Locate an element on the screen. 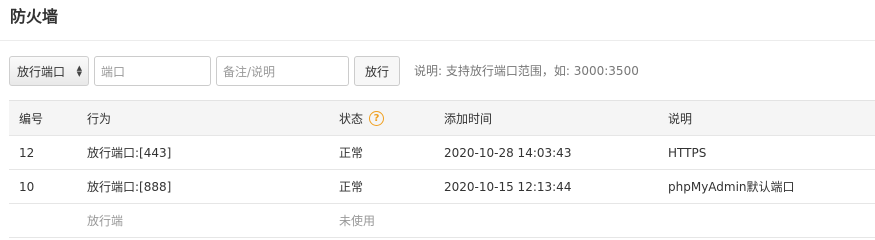 This screenshot has height=240, width=875. header-added: 添加时间 is located at coordinates (468, 118).